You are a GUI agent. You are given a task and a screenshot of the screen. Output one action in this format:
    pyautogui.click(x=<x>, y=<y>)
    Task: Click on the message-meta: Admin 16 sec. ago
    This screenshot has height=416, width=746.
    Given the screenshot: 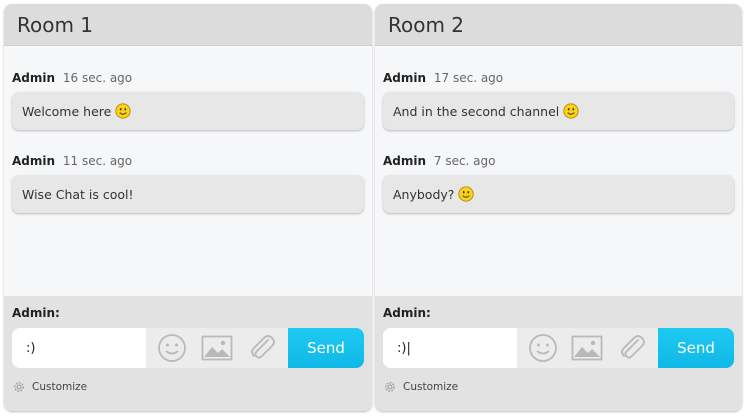 What is the action you would take?
    pyautogui.click(x=188, y=78)
    